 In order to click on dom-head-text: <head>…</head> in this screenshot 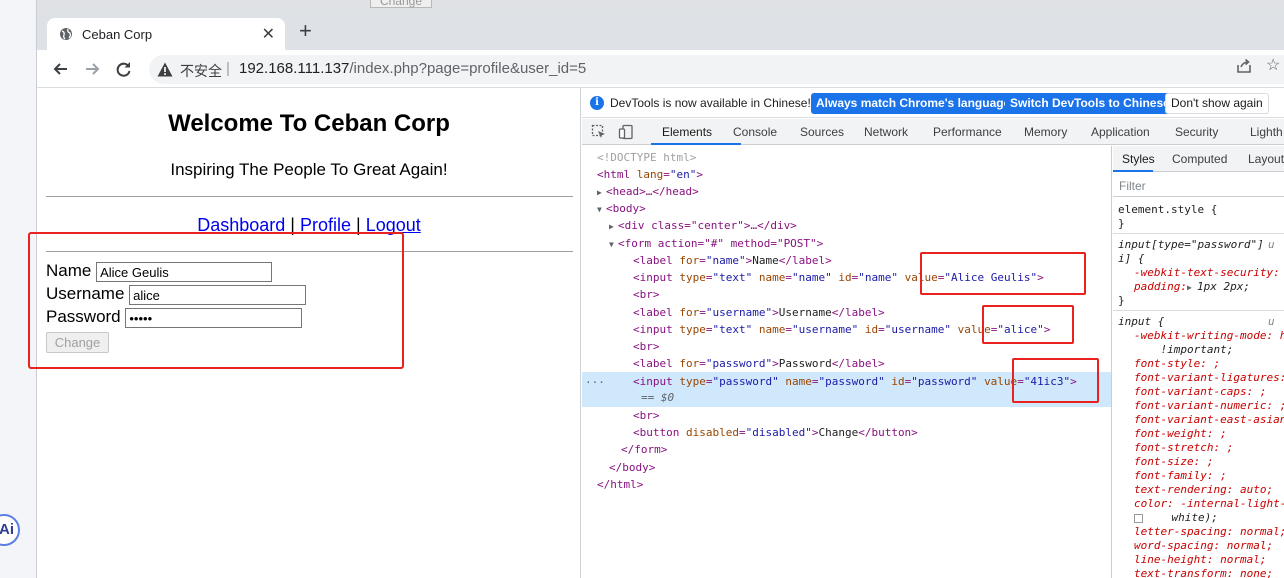, I will do `click(652, 191)`.